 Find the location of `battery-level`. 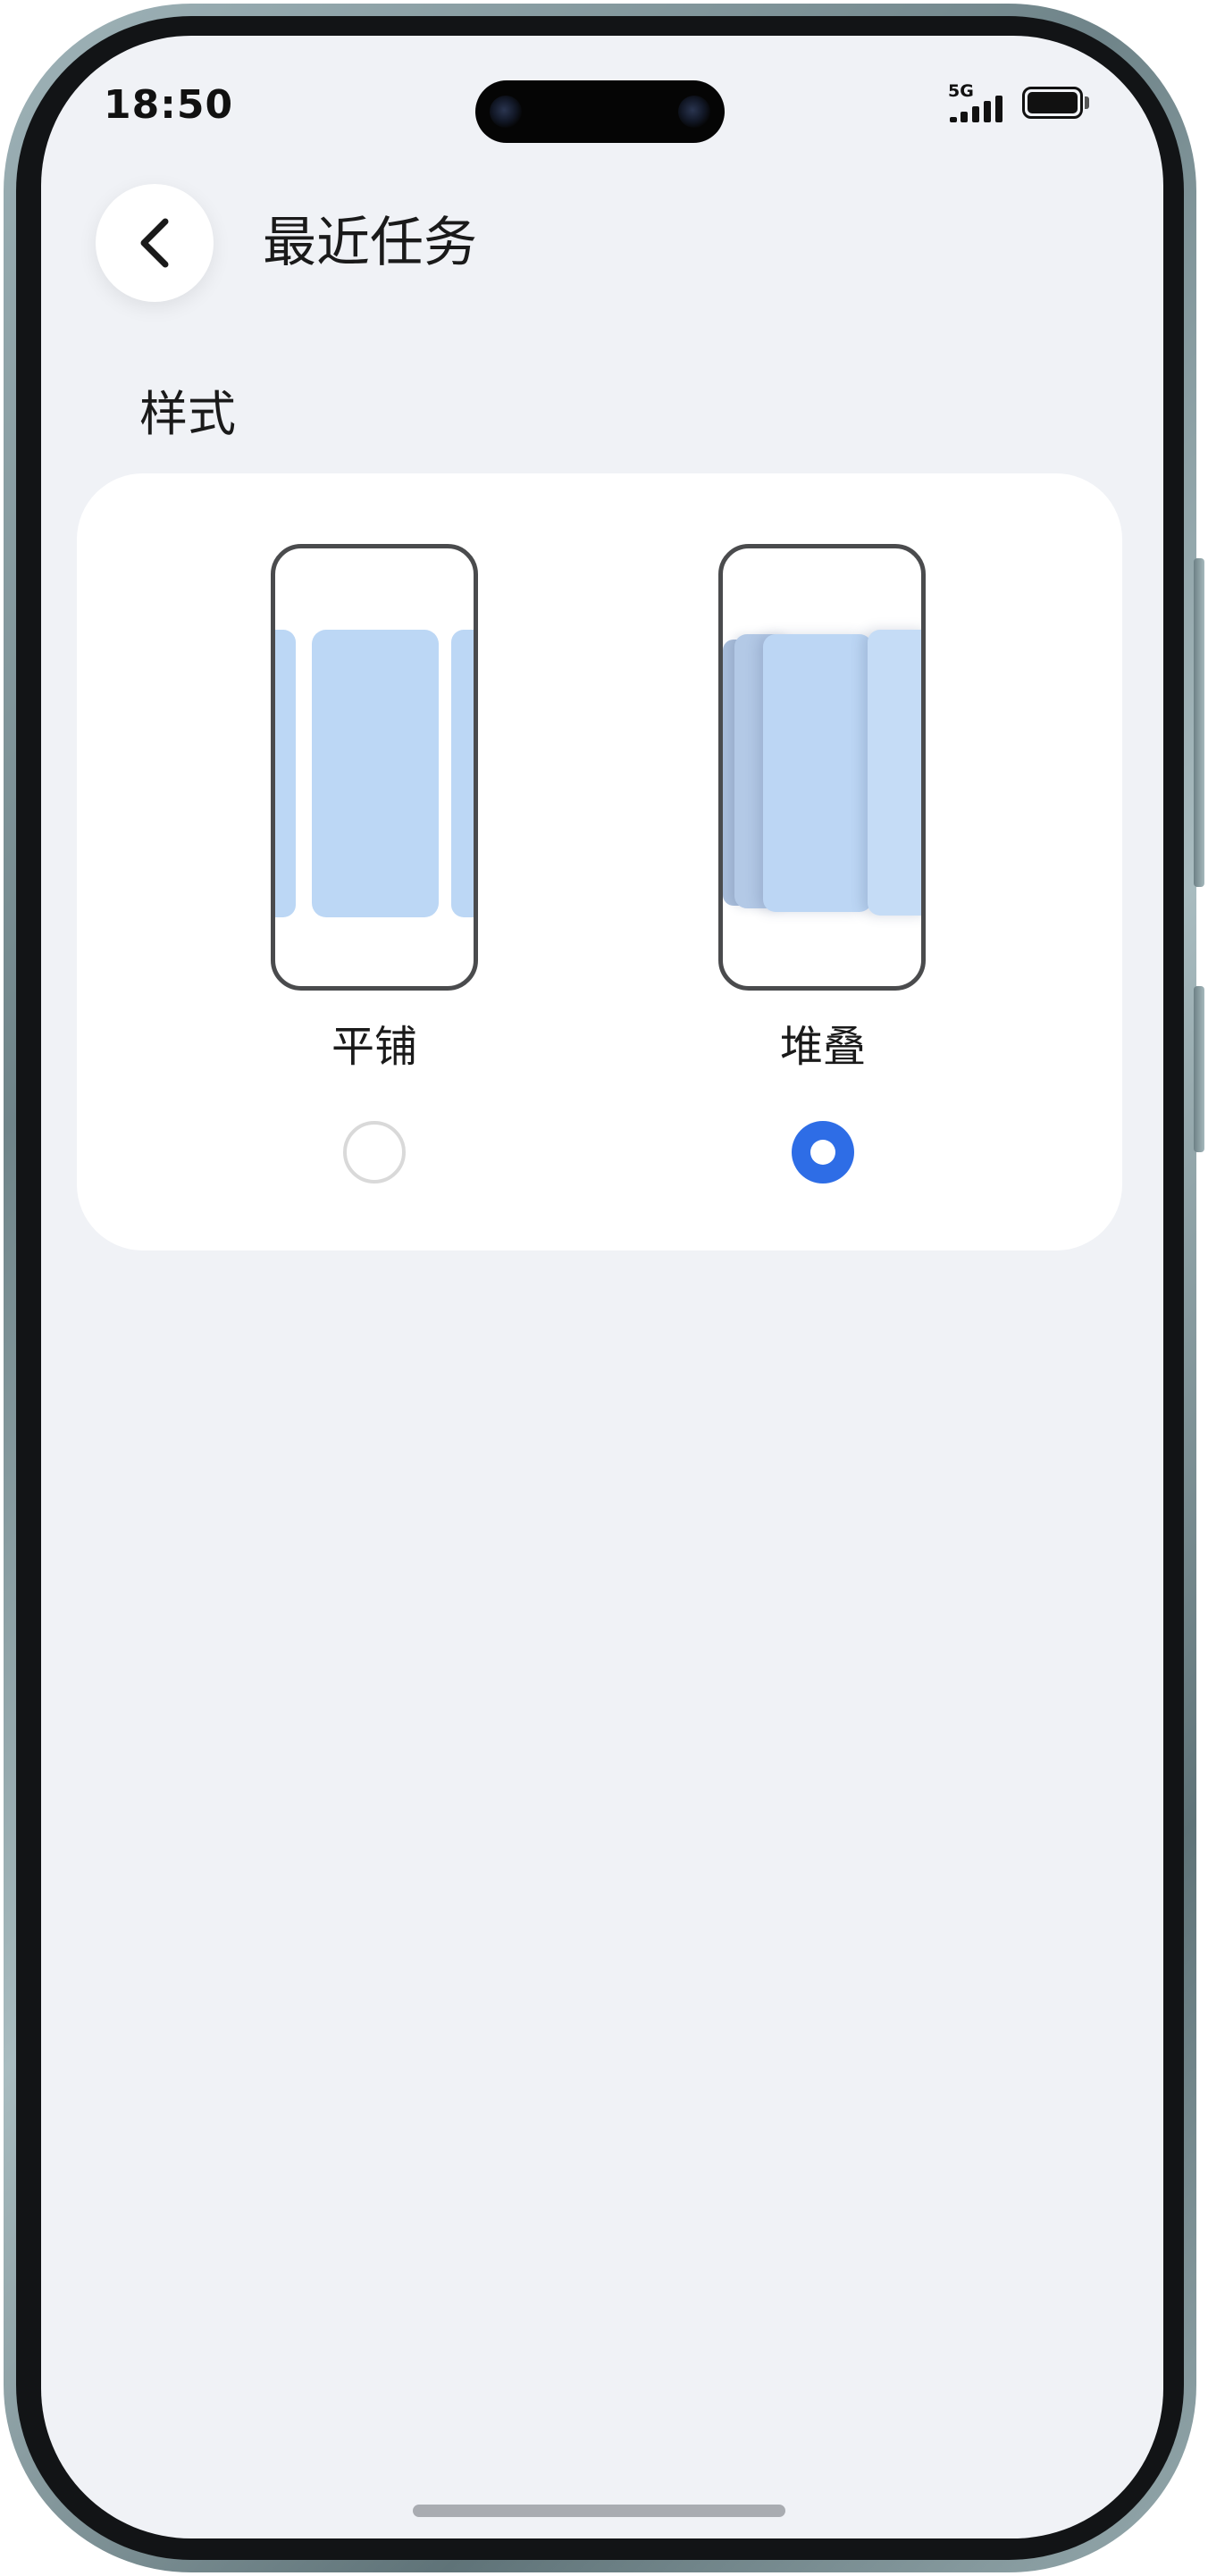

battery-level is located at coordinates (1053, 103).